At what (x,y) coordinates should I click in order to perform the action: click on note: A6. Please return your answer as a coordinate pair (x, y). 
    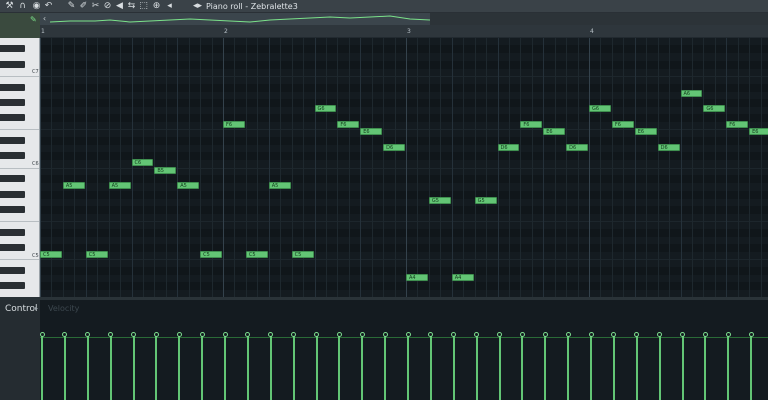
    Looking at the image, I should click on (691, 94).